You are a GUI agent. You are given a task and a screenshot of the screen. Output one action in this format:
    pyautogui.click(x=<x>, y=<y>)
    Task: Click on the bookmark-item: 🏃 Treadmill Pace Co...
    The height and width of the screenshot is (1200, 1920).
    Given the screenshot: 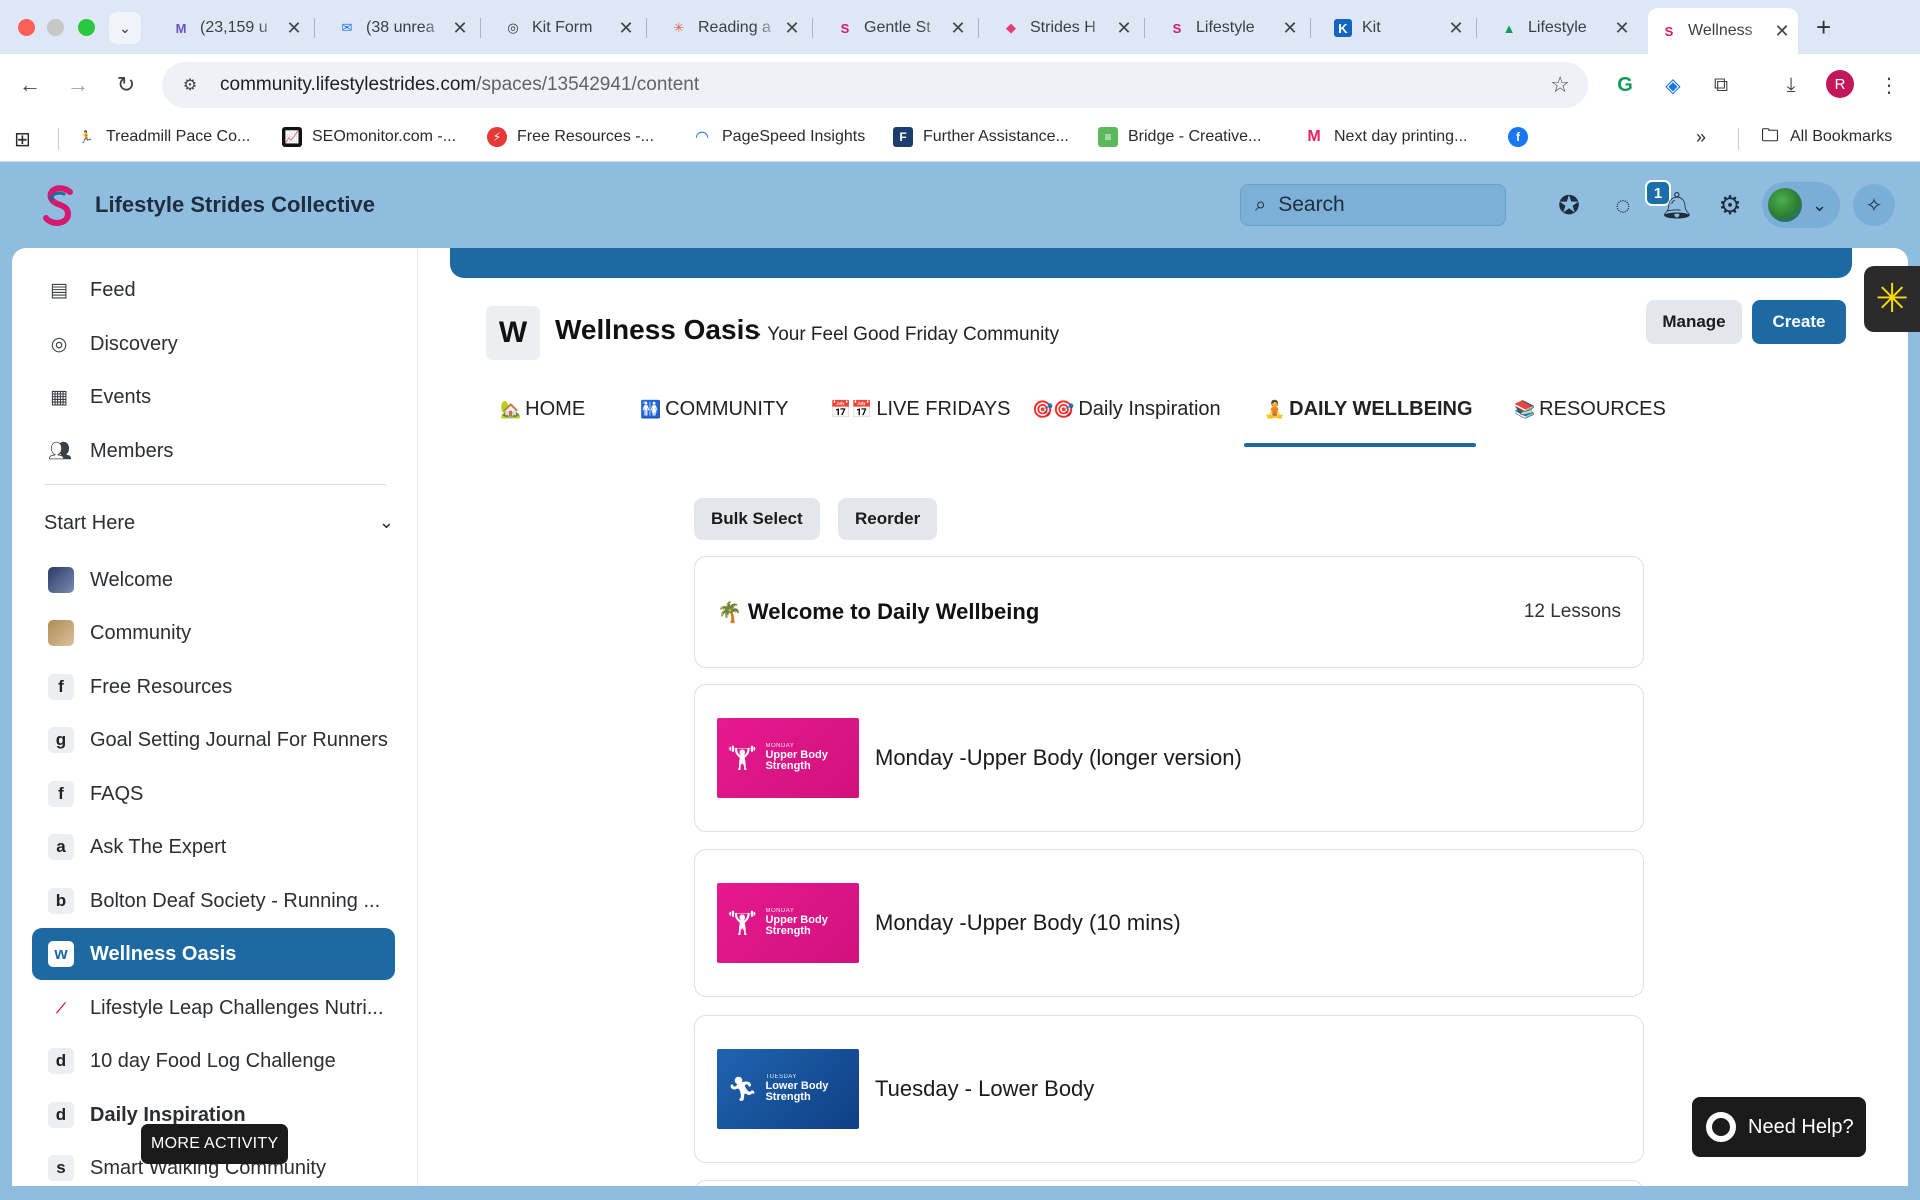 What is the action you would take?
    pyautogui.click(x=163, y=137)
    